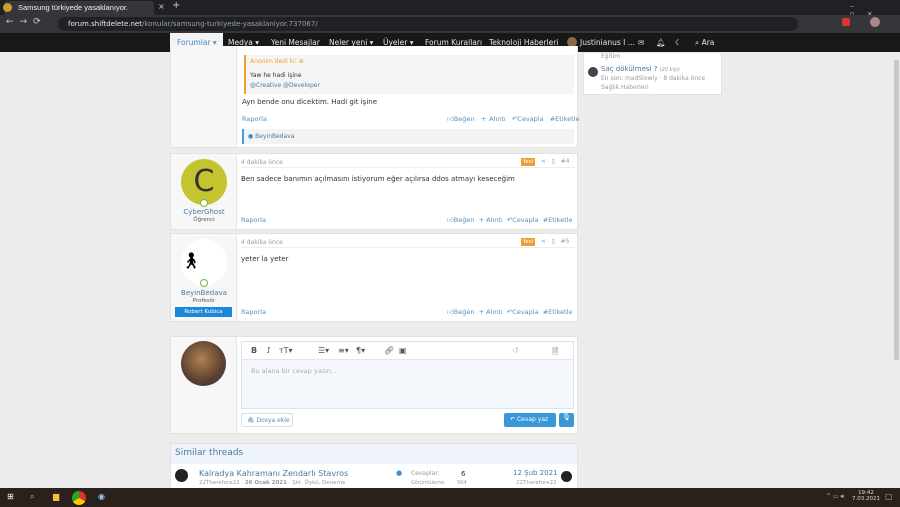 The width and height of the screenshot is (900, 507). Describe the element at coordinates (265, 259) in the screenshot. I see `post-body: yeter la yeter` at that location.